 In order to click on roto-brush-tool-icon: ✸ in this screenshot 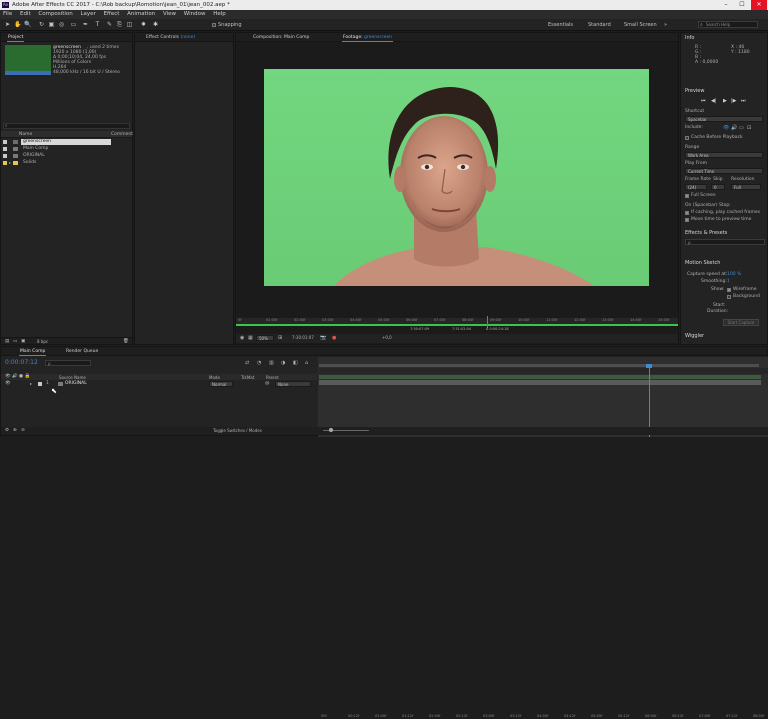, I will do `click(143, 24)`.